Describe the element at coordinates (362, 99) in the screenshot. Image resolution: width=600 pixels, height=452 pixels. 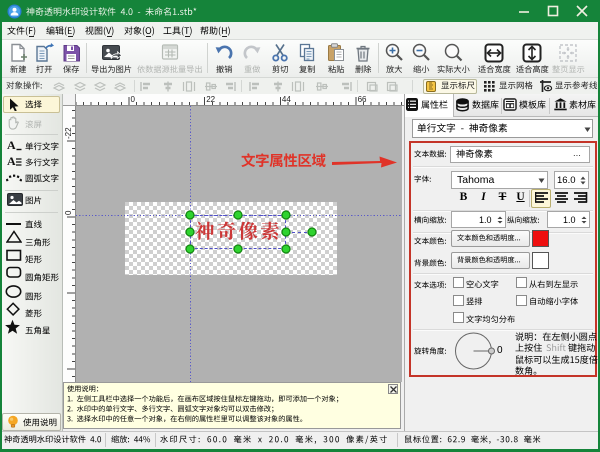
I see `svg-text: 66` at that location.